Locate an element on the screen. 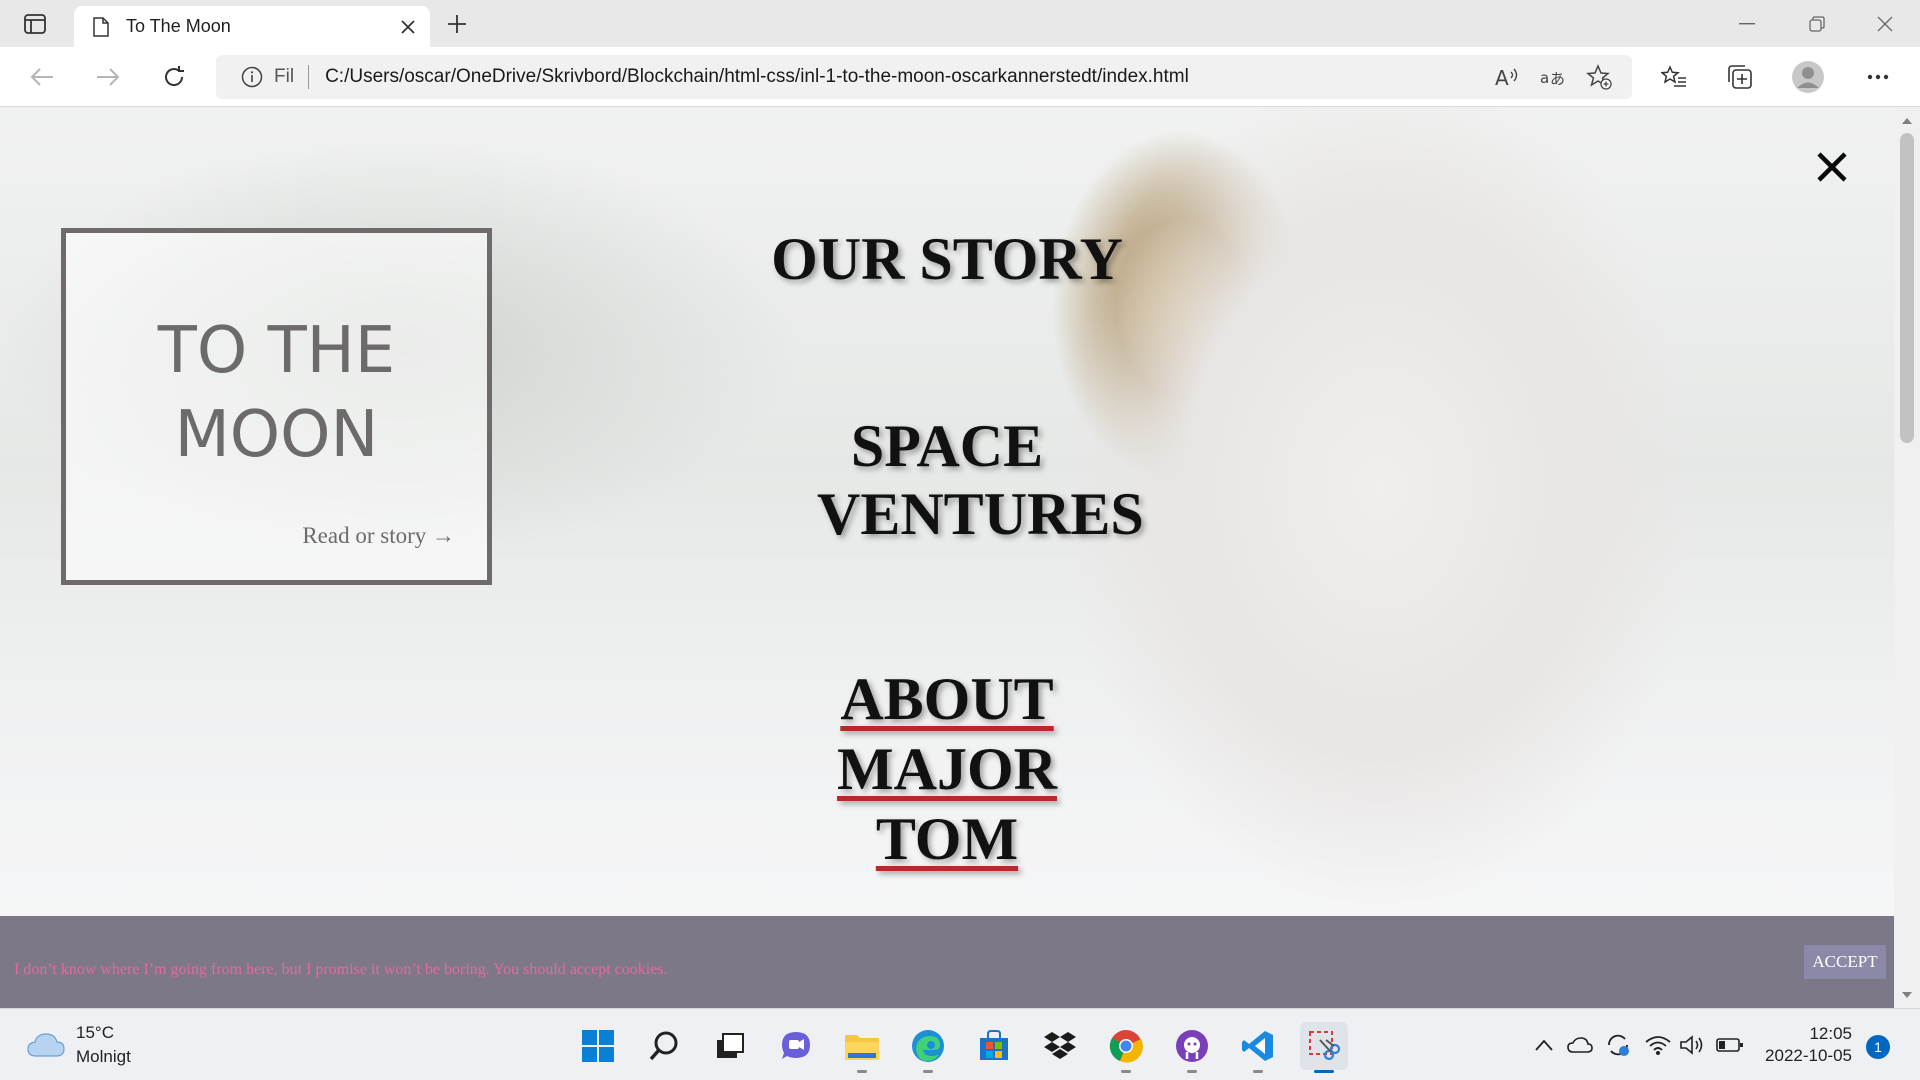  refresh-icon is located at coordinates (174, 77).